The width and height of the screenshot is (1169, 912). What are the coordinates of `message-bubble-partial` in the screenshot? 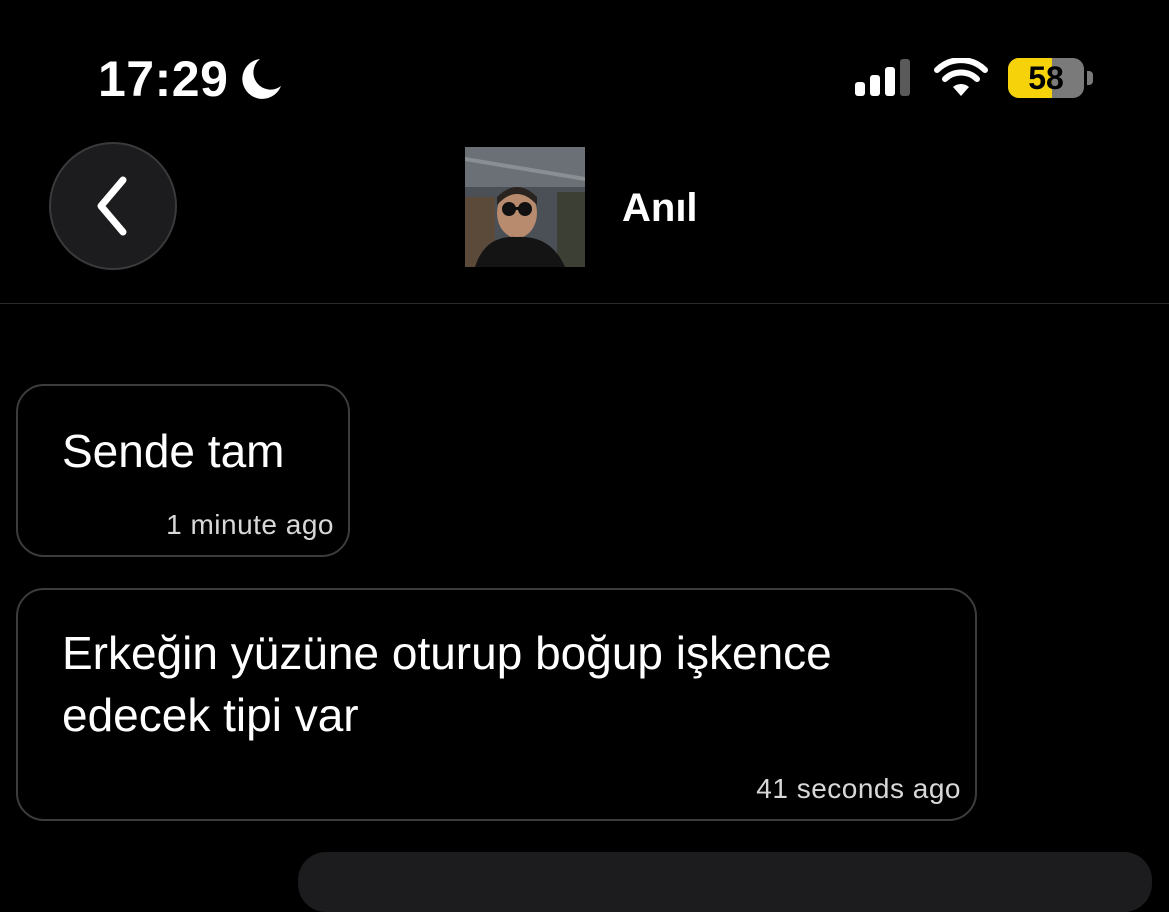 It's located at (725, 882).